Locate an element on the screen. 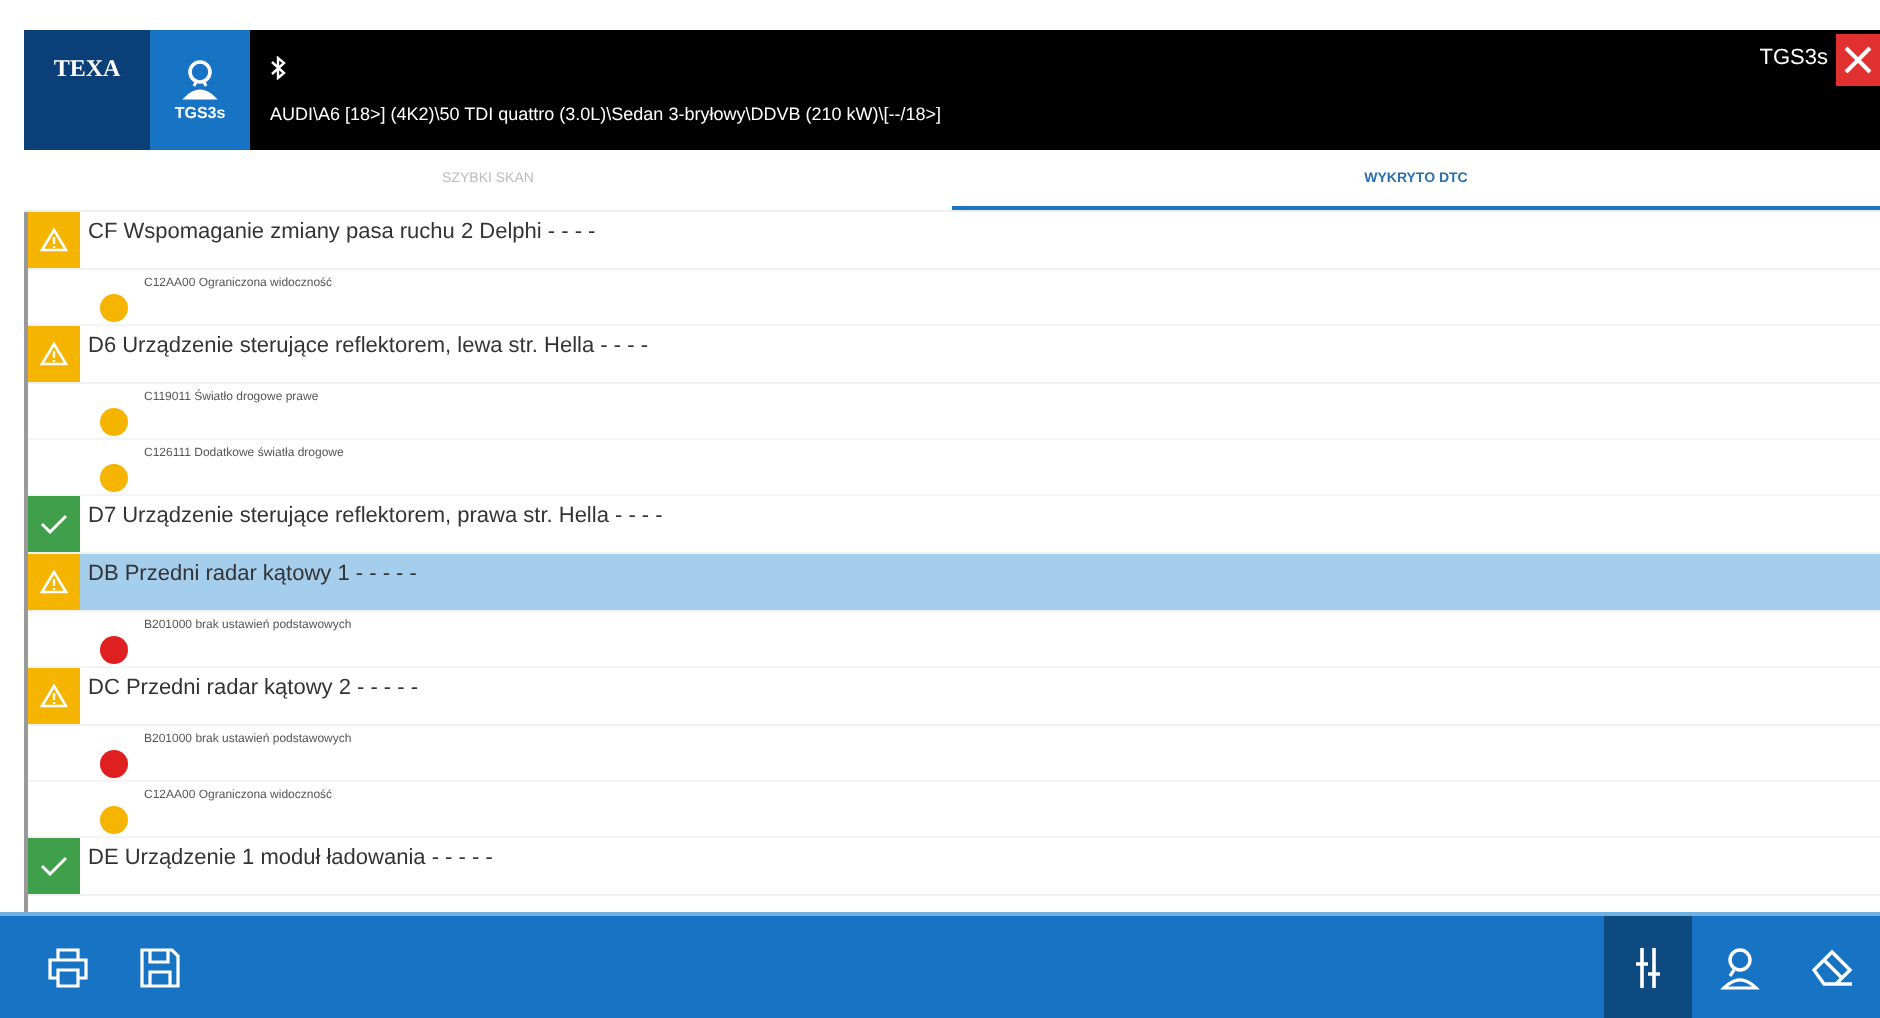  device-button: TGS3s is located at coordinates (200, 90).